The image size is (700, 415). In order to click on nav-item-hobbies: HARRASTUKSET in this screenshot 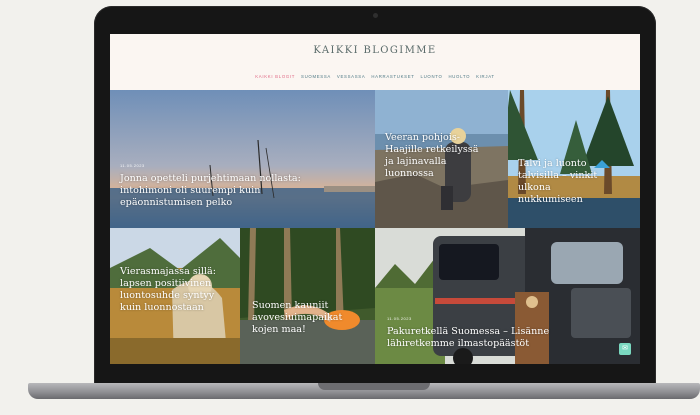, I will do `click(392, 76)`.